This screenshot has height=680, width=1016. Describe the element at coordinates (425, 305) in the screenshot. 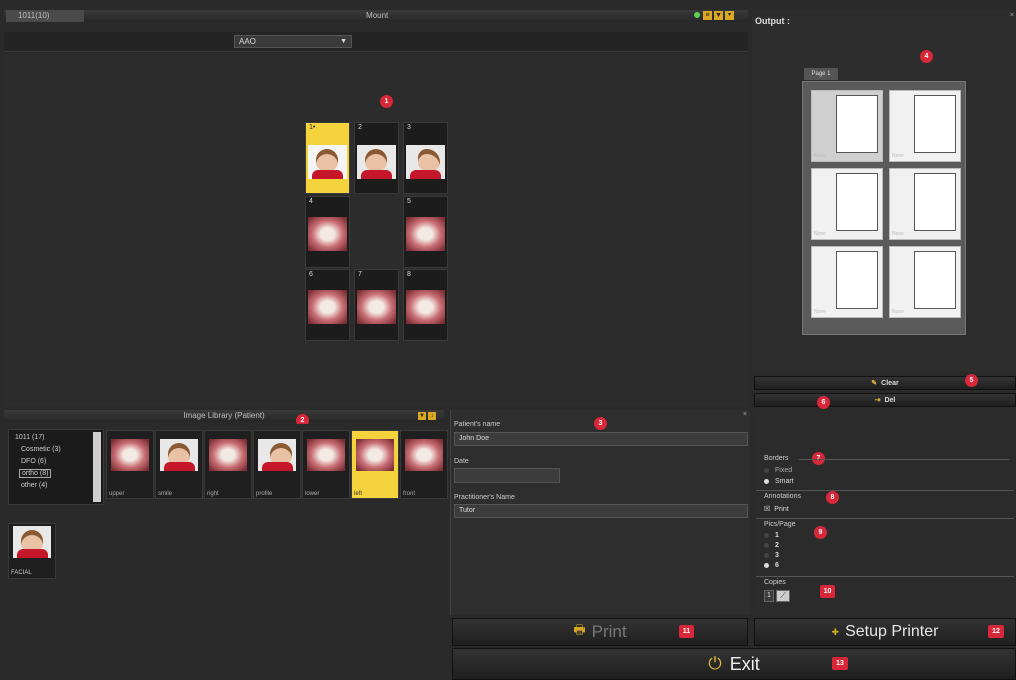

I see `mount-slot-8: 8` at that location.